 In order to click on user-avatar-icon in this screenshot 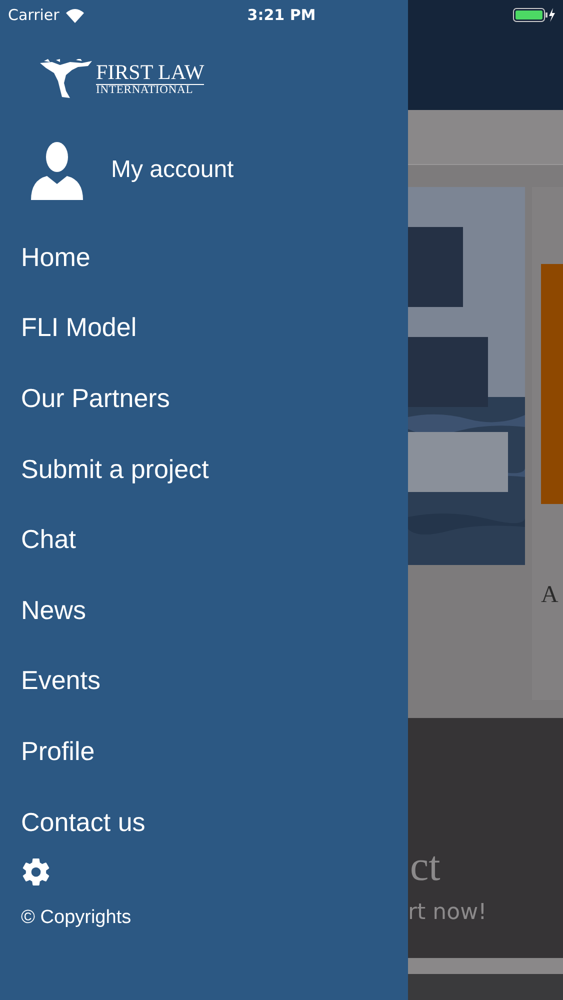, I will do `click(57, 170)`.